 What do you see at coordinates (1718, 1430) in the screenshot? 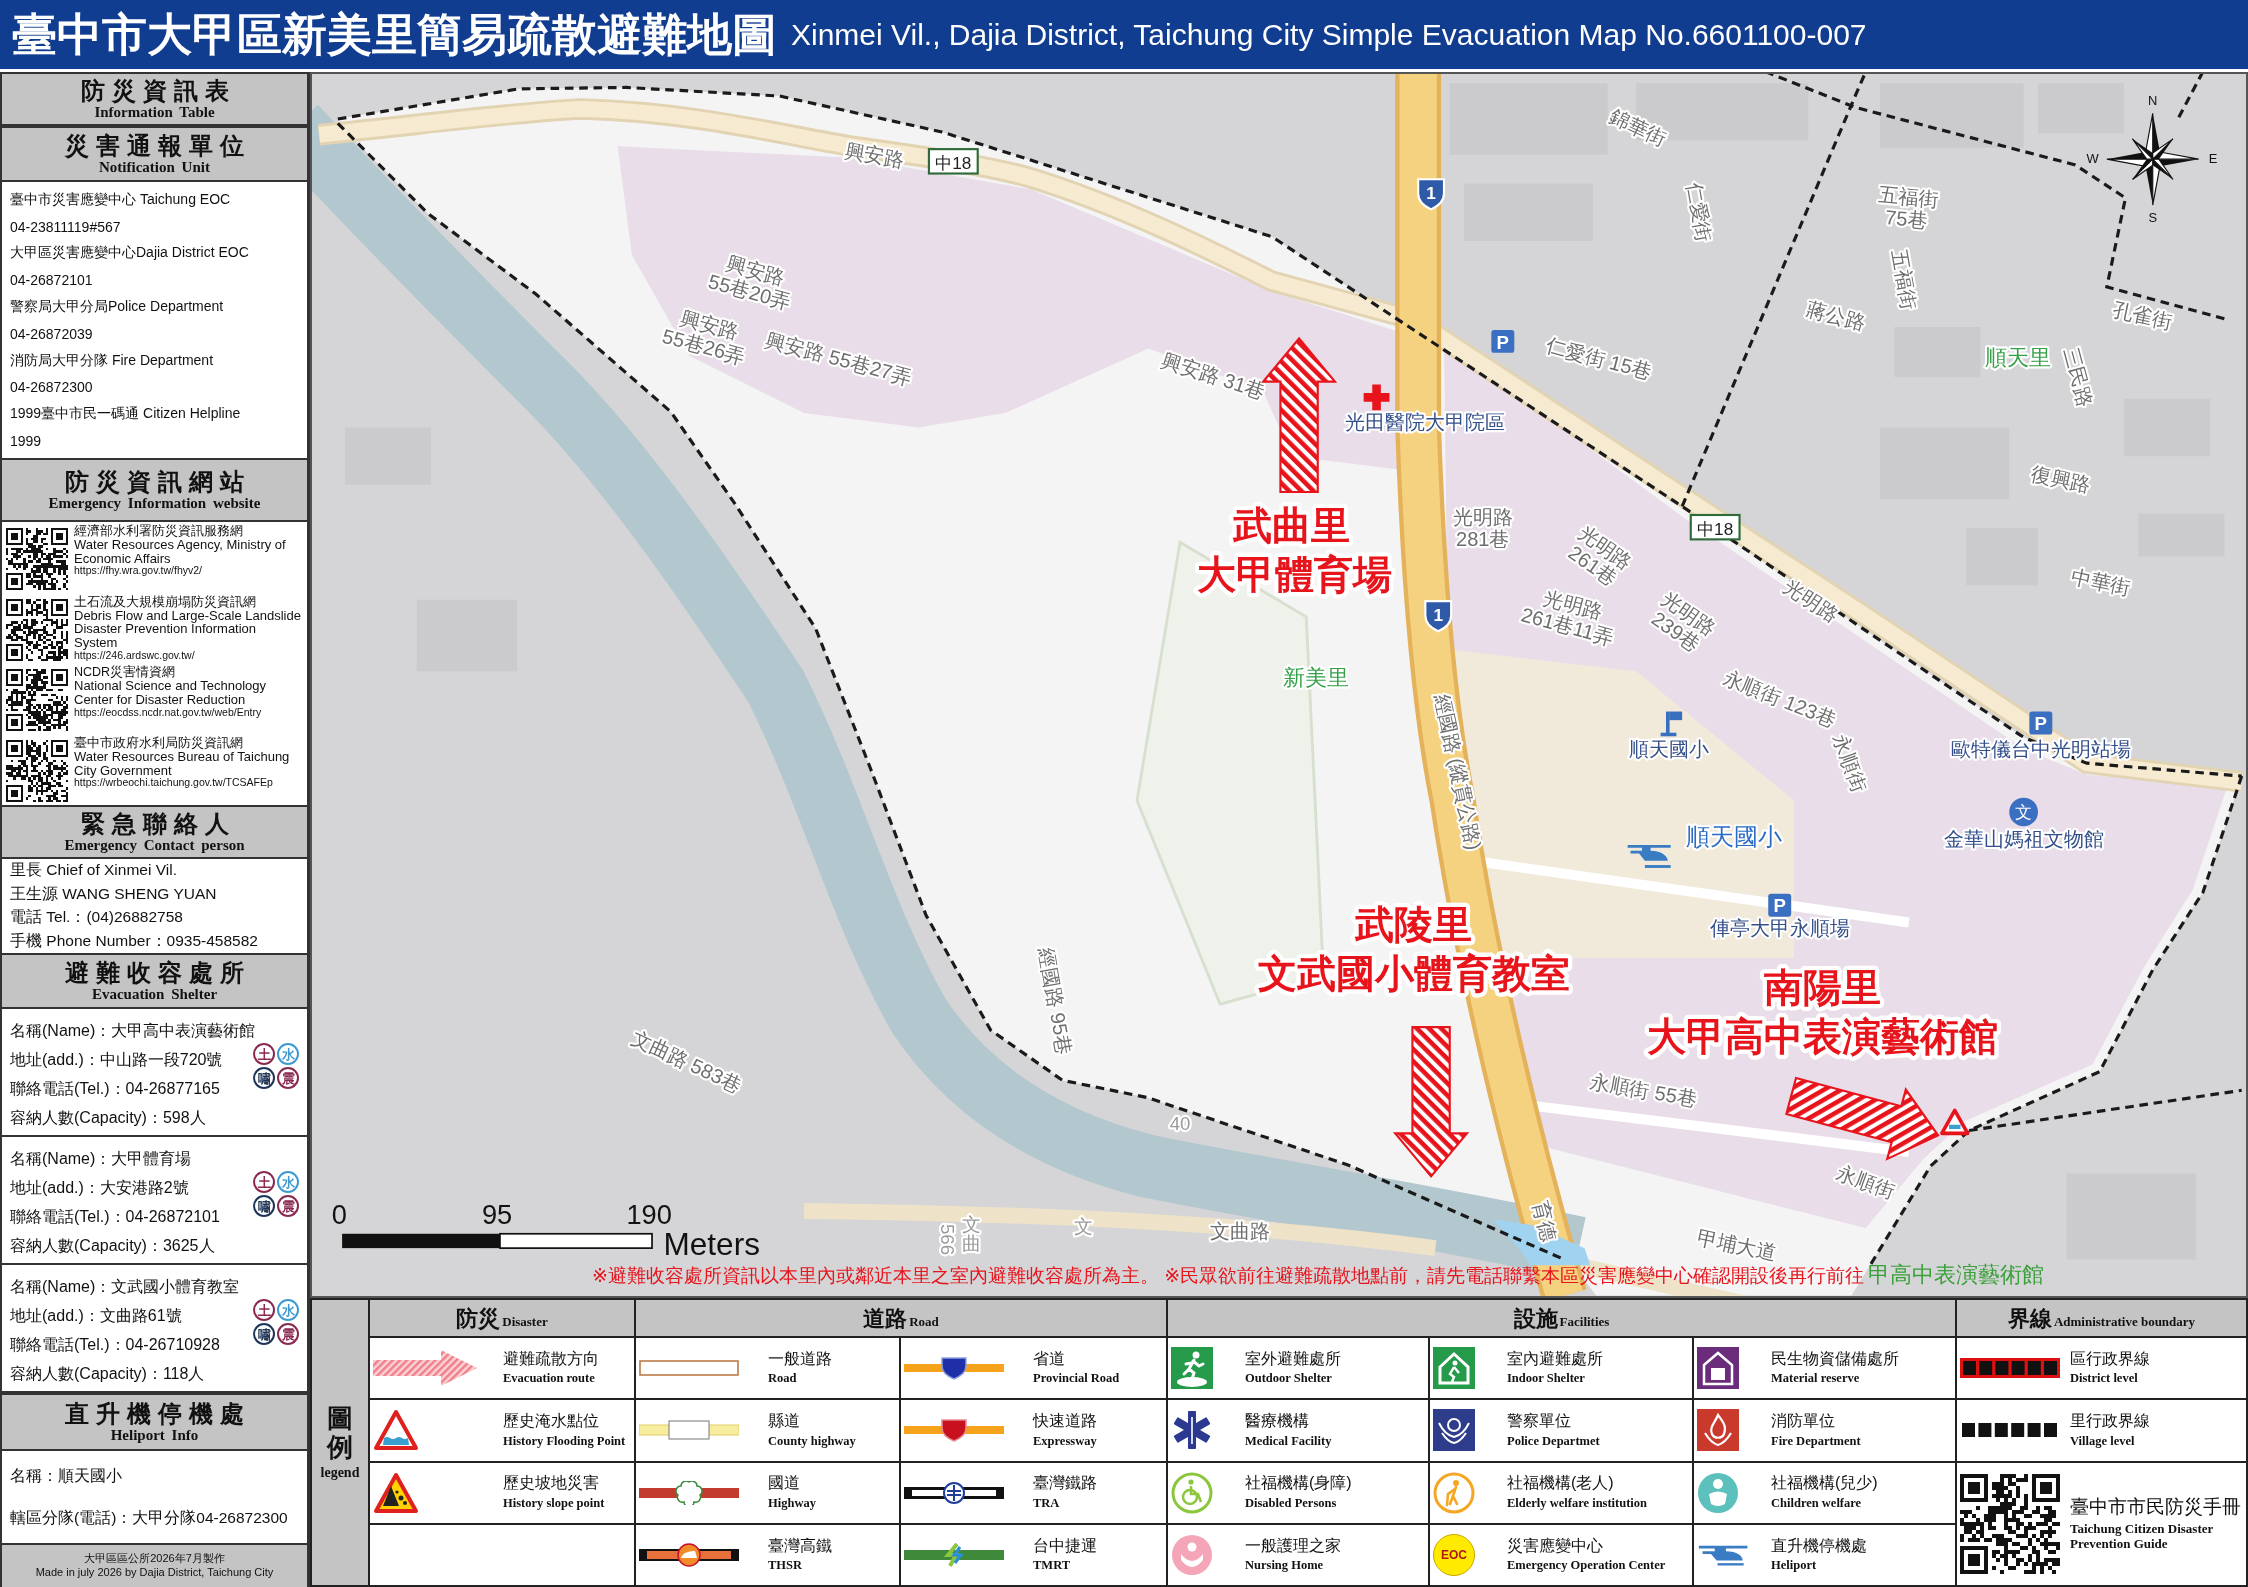
I see `fire-emblem-icon` at bounding box center [1718, 1430].